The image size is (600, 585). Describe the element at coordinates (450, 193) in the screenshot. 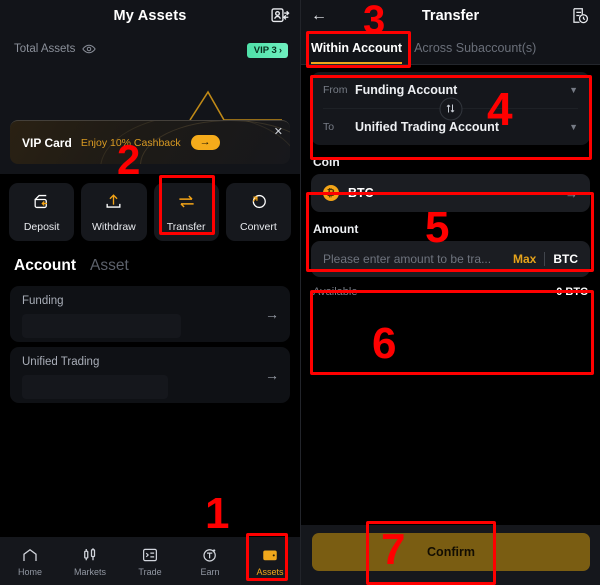

I see `coin-selector: ₿ BTC →` at that location.